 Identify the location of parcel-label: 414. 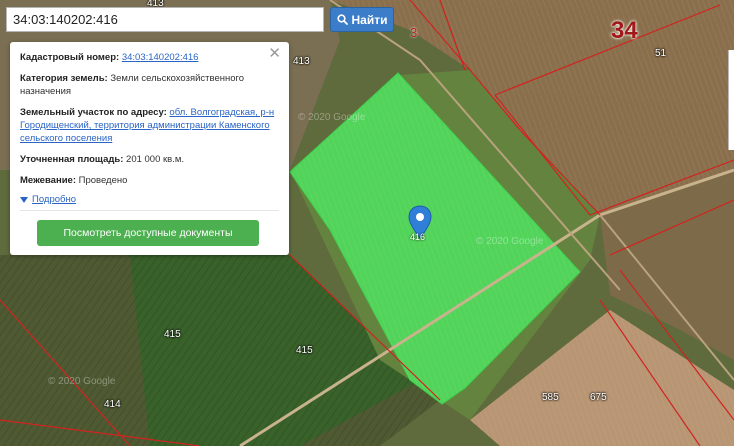
(112, 404).